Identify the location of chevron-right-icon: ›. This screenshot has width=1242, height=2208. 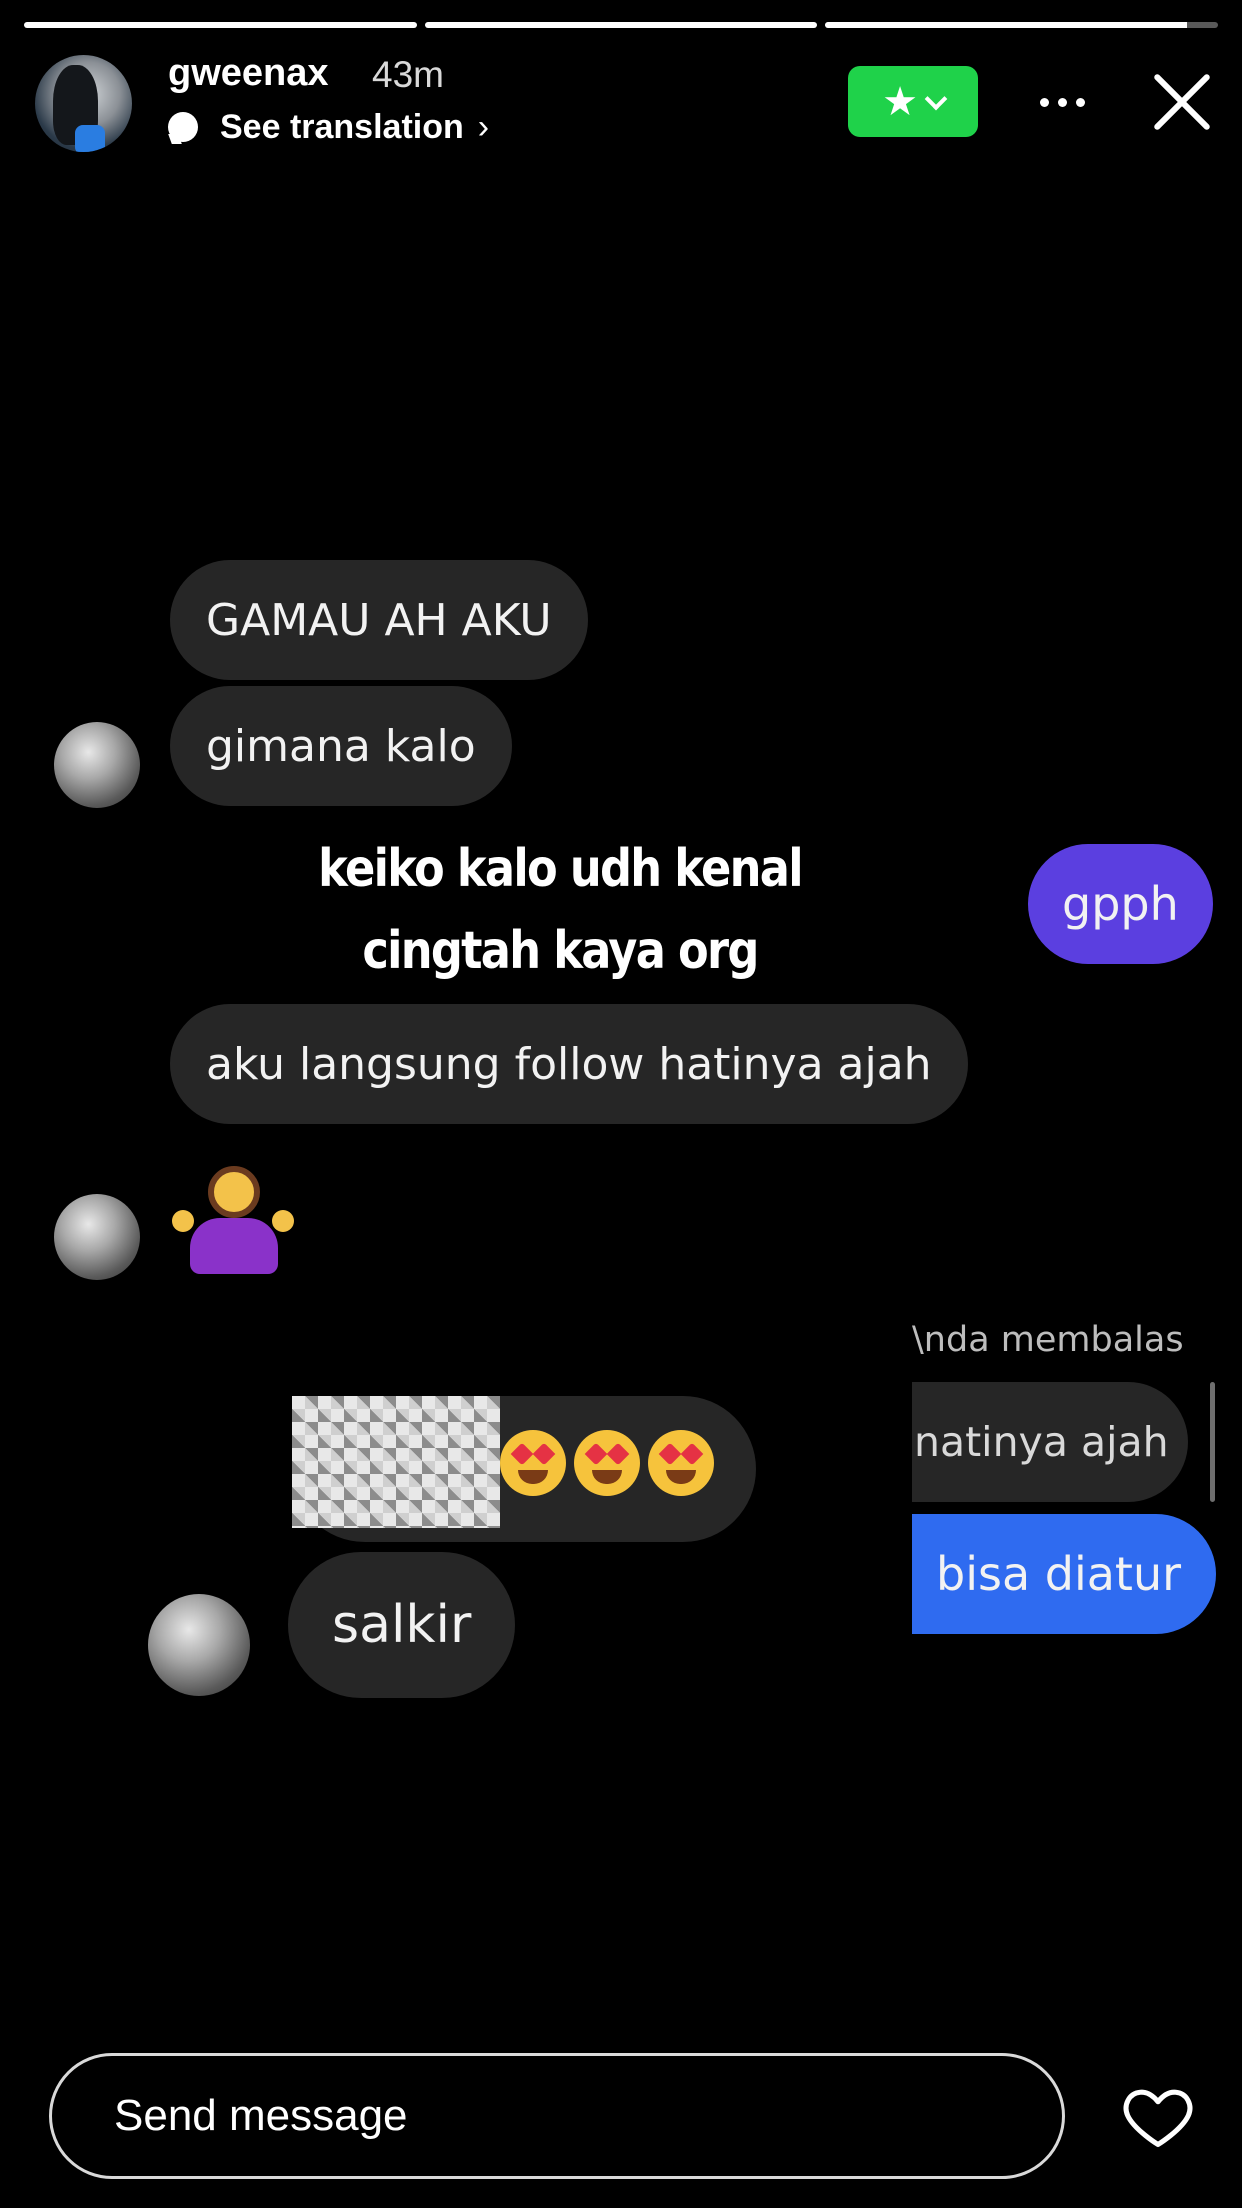
(483, 126).